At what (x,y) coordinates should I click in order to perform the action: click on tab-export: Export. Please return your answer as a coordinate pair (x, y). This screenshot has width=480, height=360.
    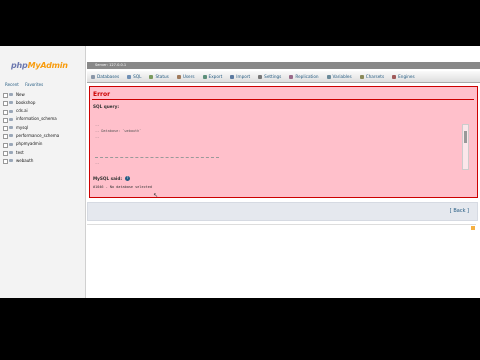
    Looking at the image, I should click on (213, 76).